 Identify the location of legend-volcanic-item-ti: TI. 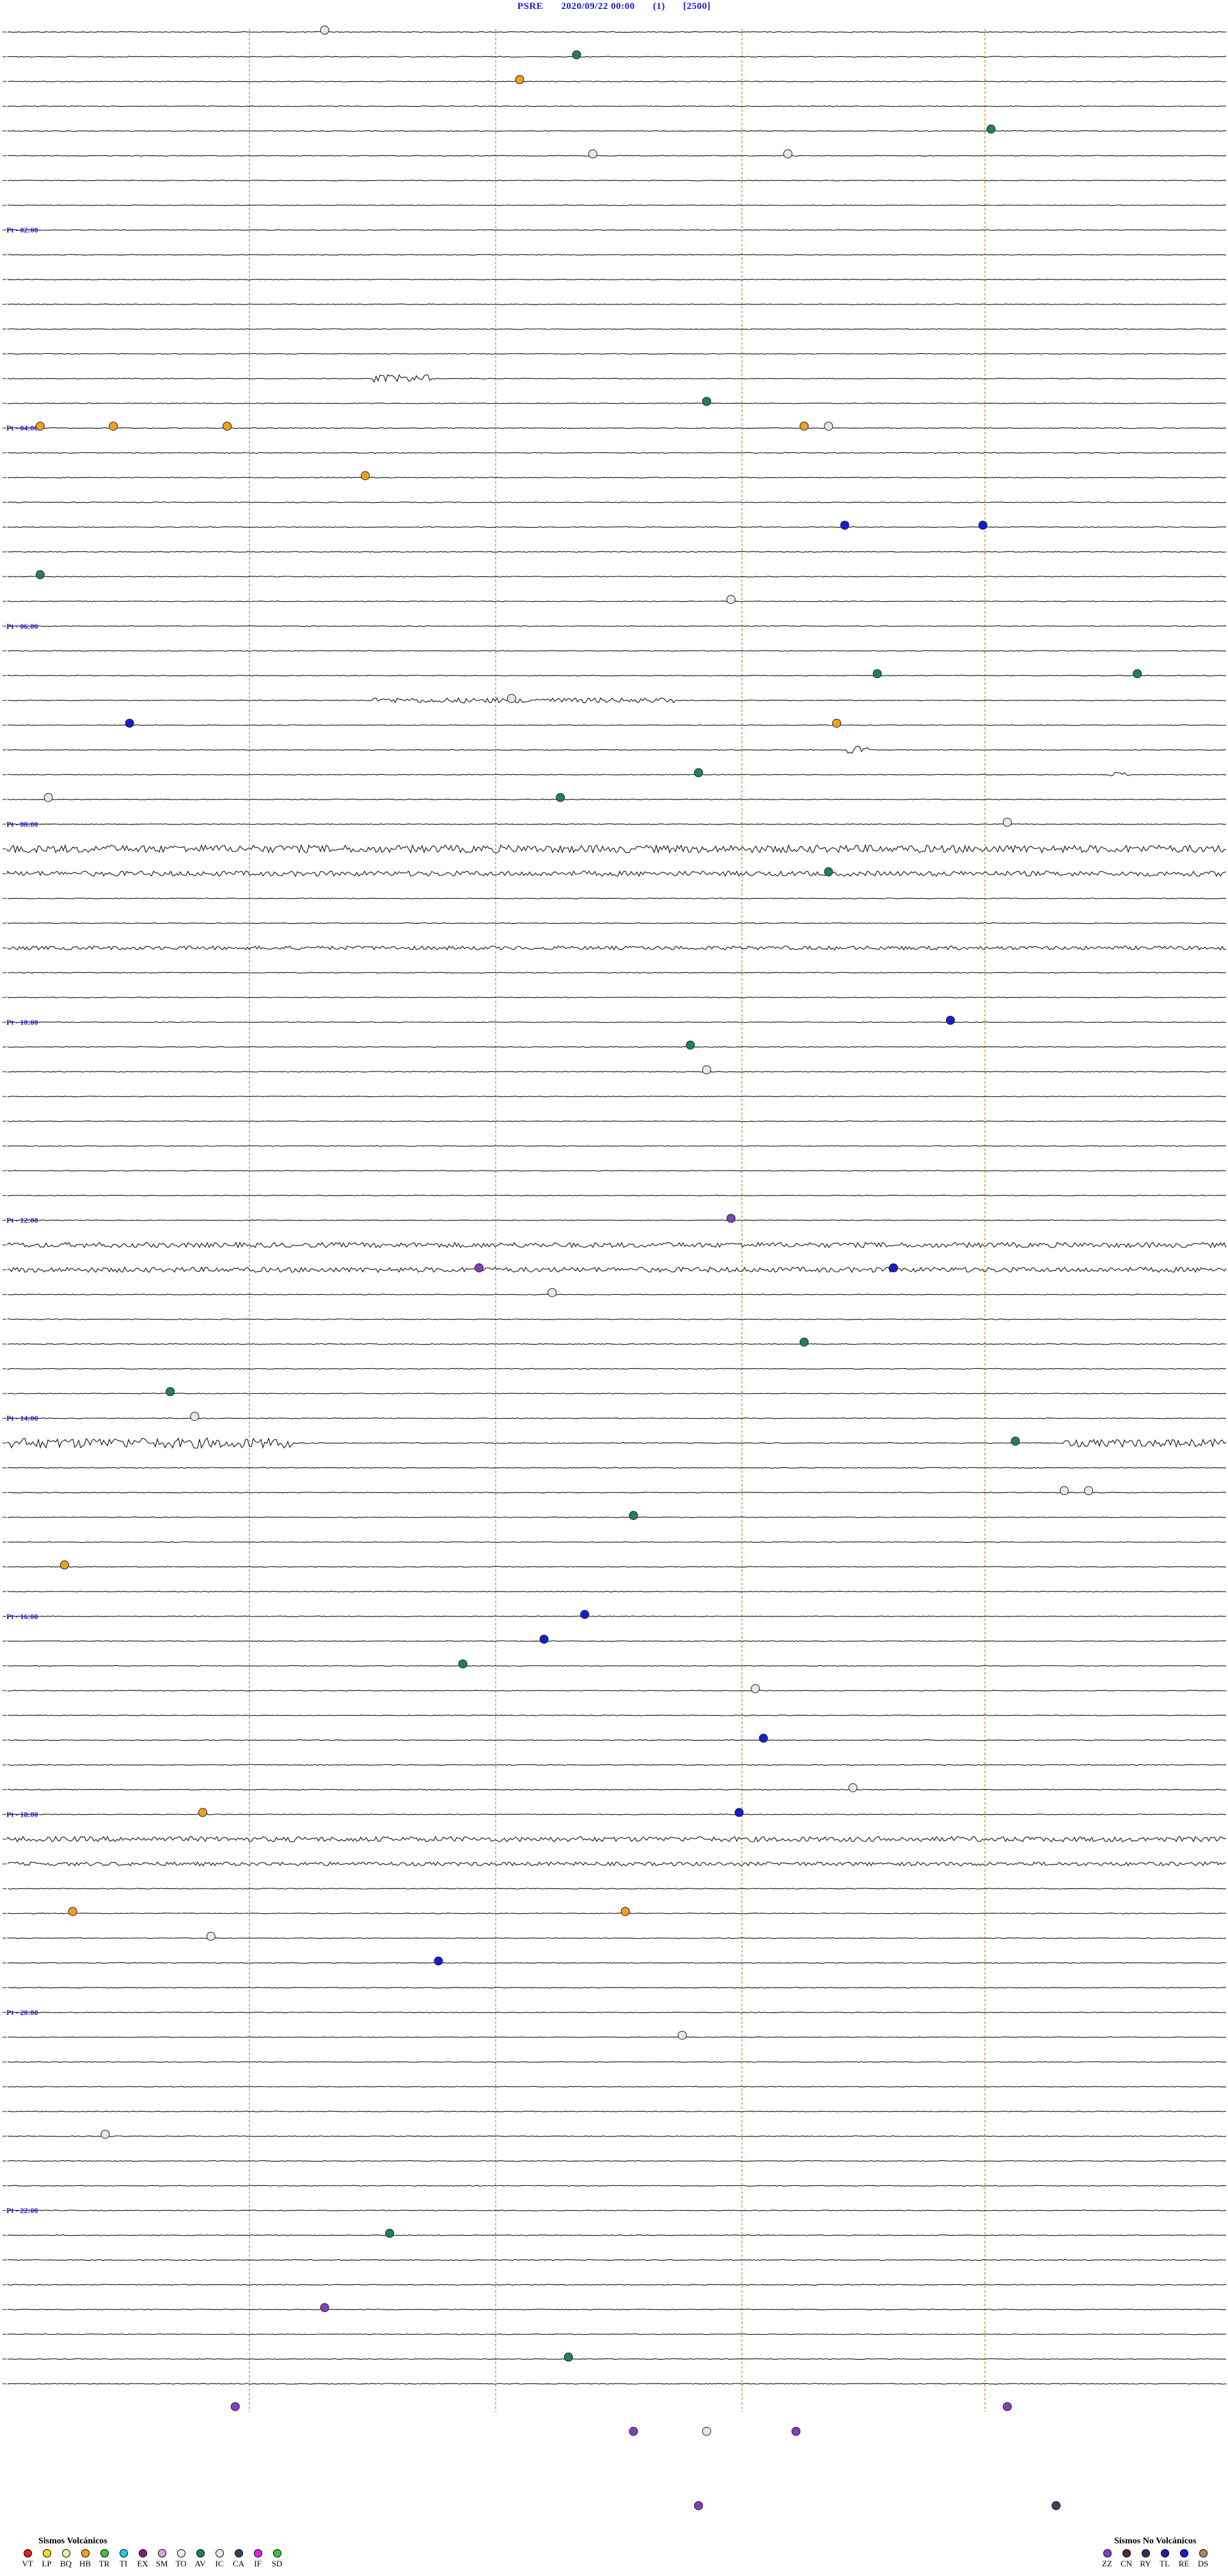
(123, 2559).